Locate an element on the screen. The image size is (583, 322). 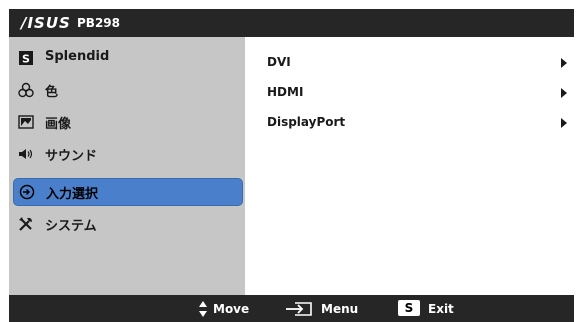
input-select-icon is located at coordinates (27, 192).